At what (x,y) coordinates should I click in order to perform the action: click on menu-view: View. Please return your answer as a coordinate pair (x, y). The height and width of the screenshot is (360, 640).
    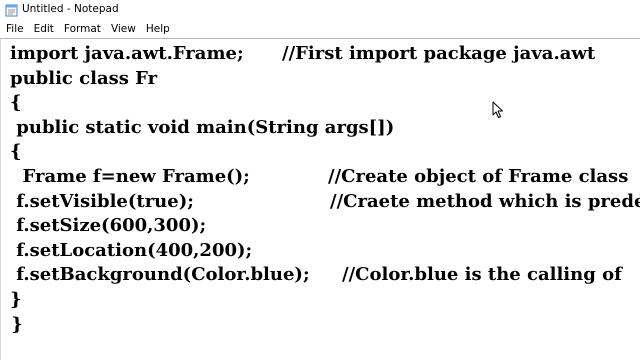
    Looking at the image, I should click on (123, 29).